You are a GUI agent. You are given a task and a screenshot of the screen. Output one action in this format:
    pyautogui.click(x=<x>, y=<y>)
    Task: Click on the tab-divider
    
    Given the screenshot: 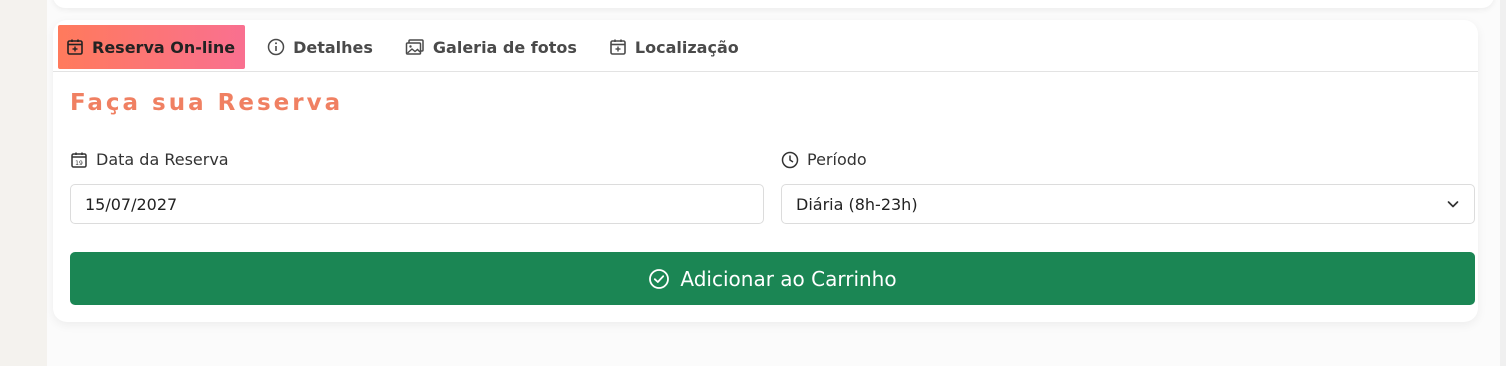 What is the action you would take?
    pyautogui.click(x=765, y=71)
    